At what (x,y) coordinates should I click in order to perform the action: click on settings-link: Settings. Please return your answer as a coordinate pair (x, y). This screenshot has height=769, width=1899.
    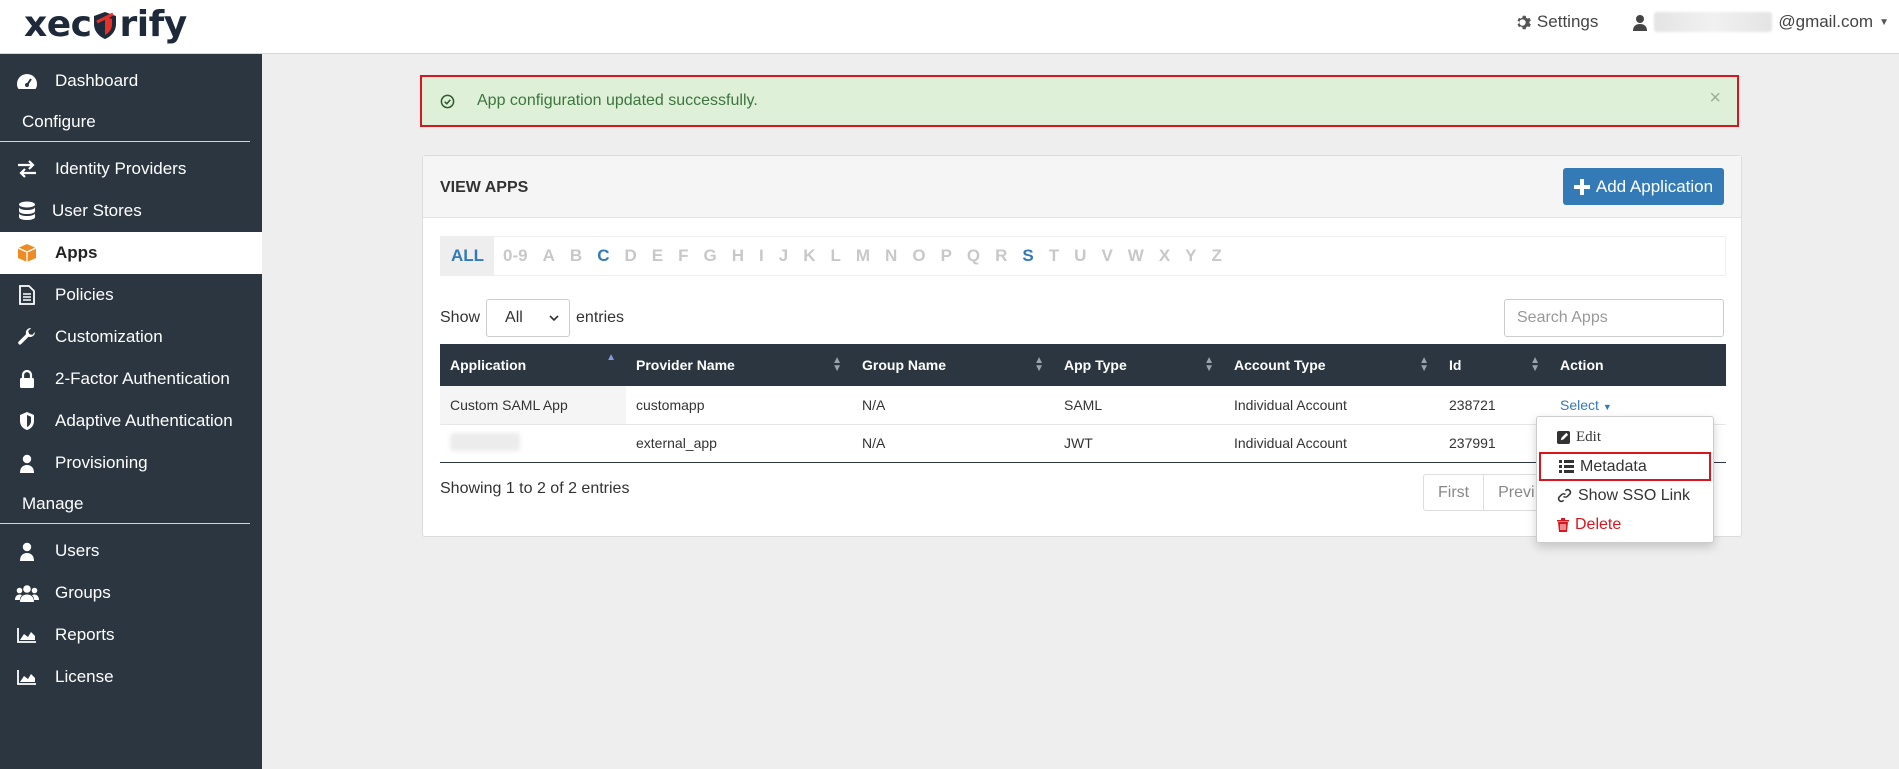
    Looking at the image, I should click on (1556, 22).